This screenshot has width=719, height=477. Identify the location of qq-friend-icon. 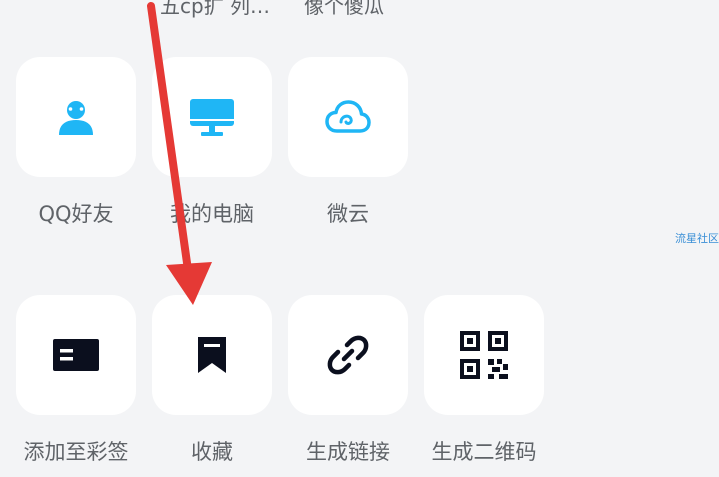
(76, 118).